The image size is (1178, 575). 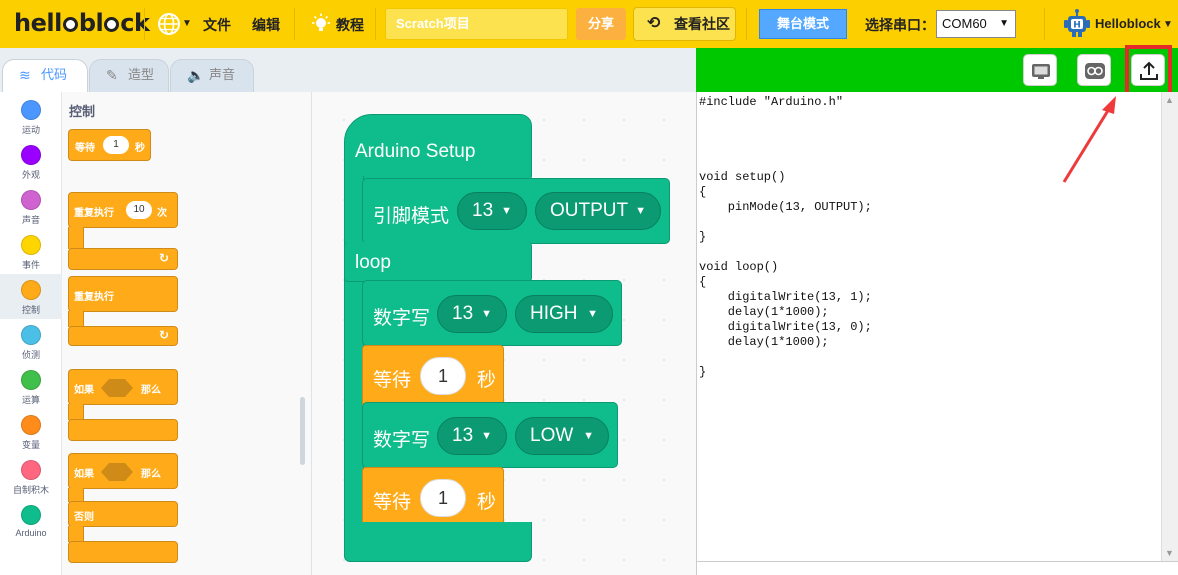 What do you see at coordinates (562, 436) in the screenshot?
I see `level-dropdown: LOW ▼` at bounding box center [562, 436].